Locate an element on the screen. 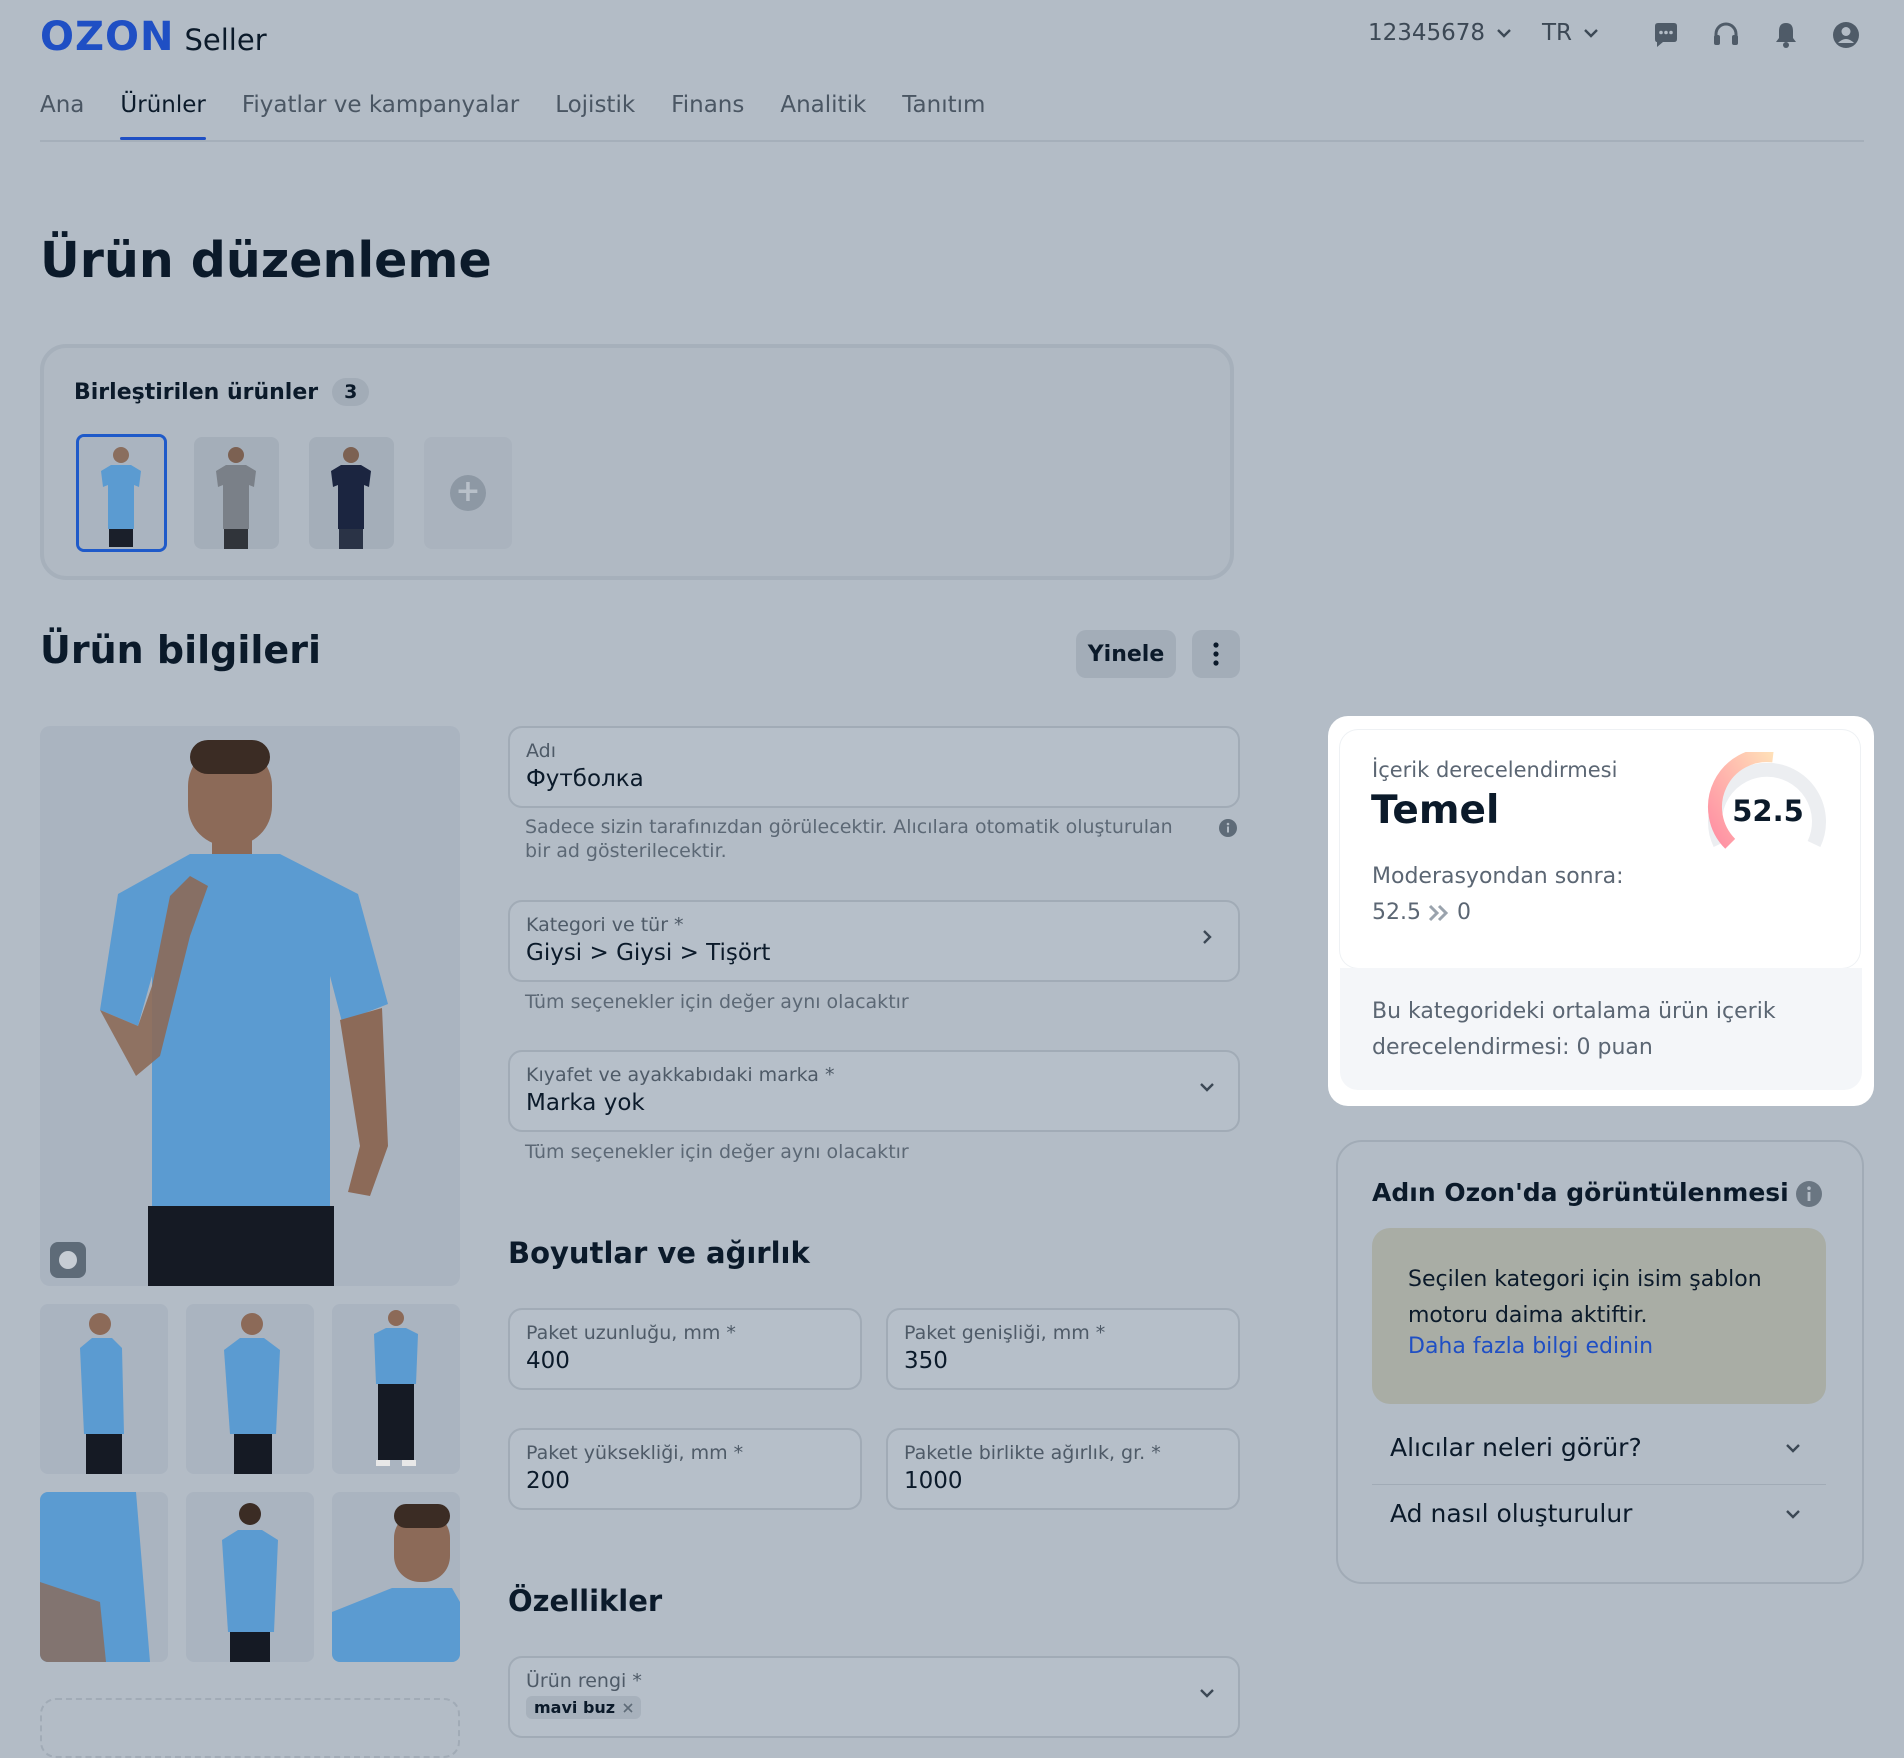  nav-item-lojistik: Lojistik is located at coordinates (595, 116).